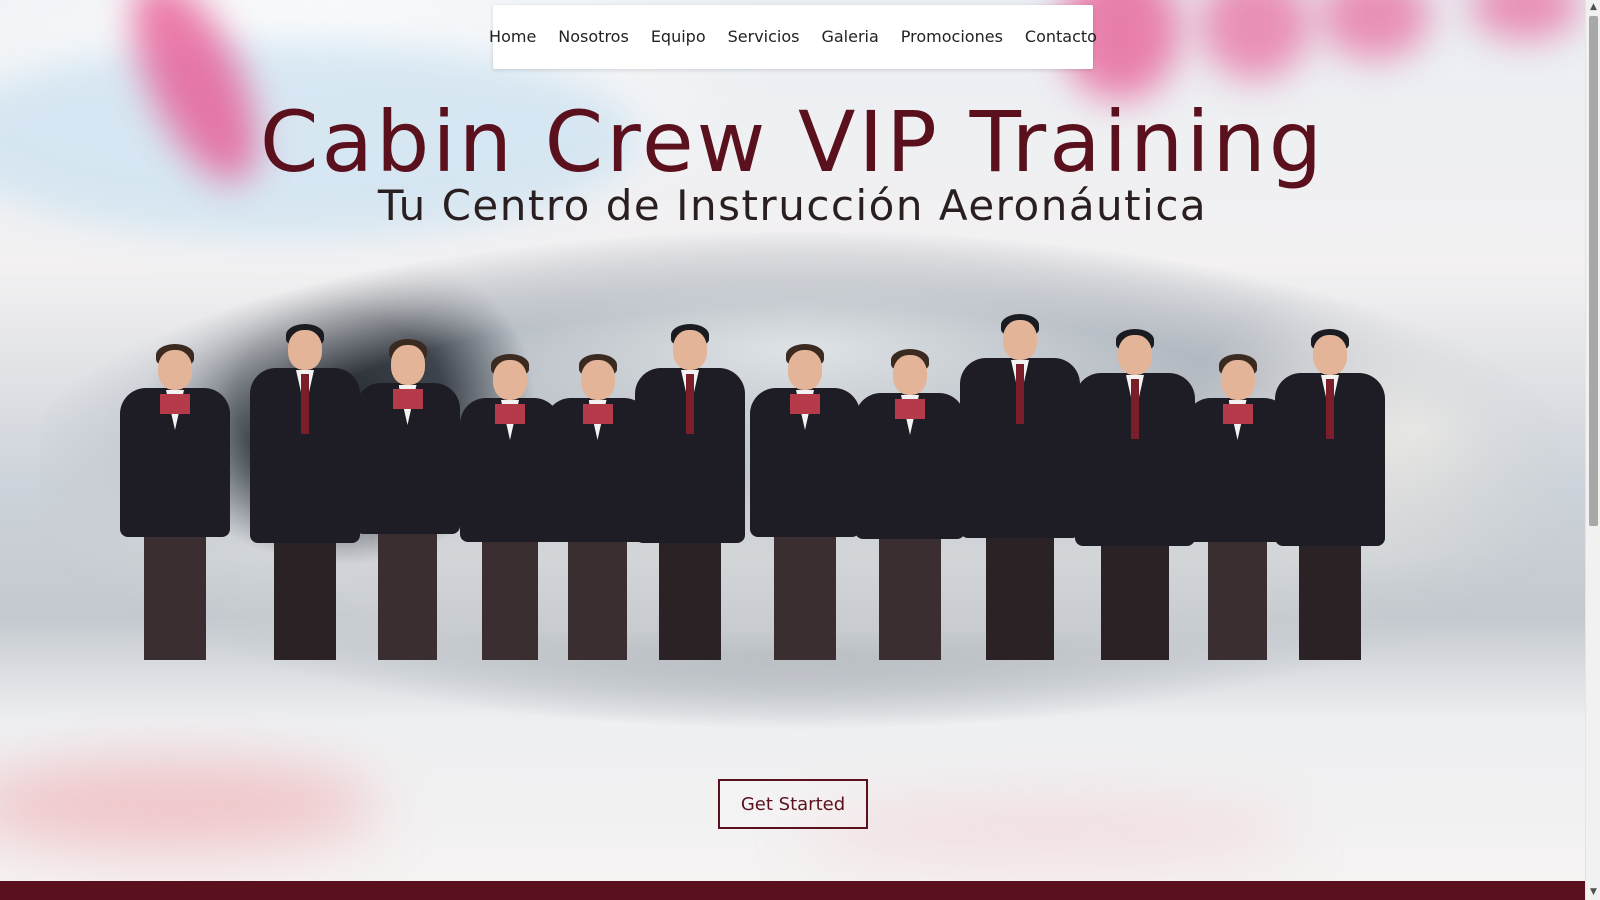 The height and width of the screenshot is (900, 1600). What do you see at coordinates (678, 37) in the screenshot?
I see `nav-item-equipo: Equipo` at bounding box center [678, 37].